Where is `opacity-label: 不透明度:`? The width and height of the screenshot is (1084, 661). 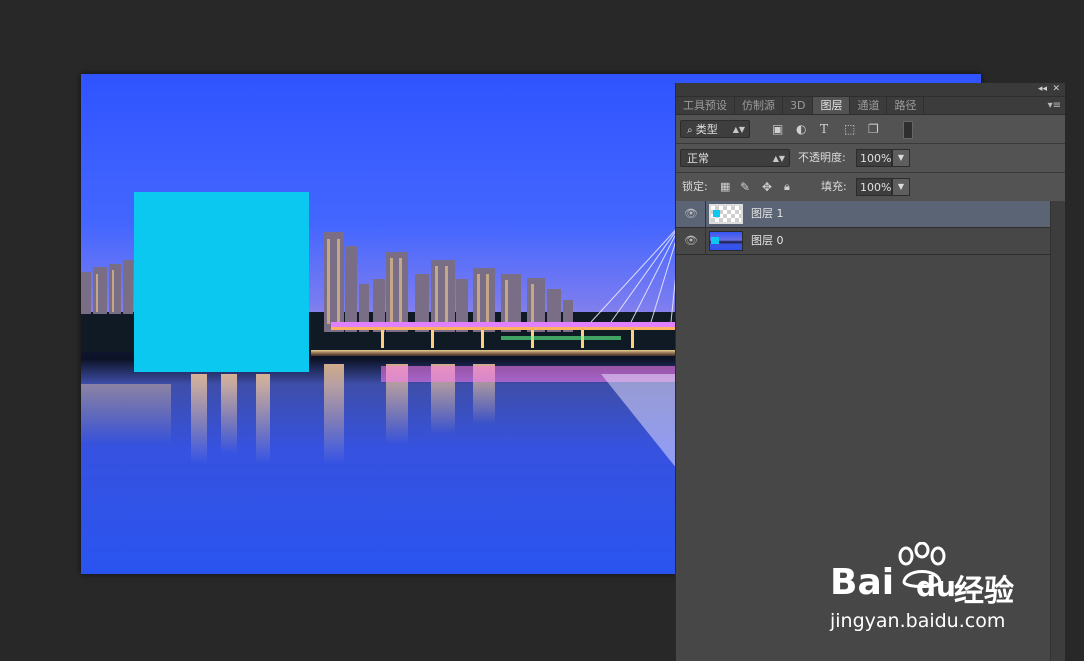
opacity-label: 不透明度: is located at coordinates (822, 157).